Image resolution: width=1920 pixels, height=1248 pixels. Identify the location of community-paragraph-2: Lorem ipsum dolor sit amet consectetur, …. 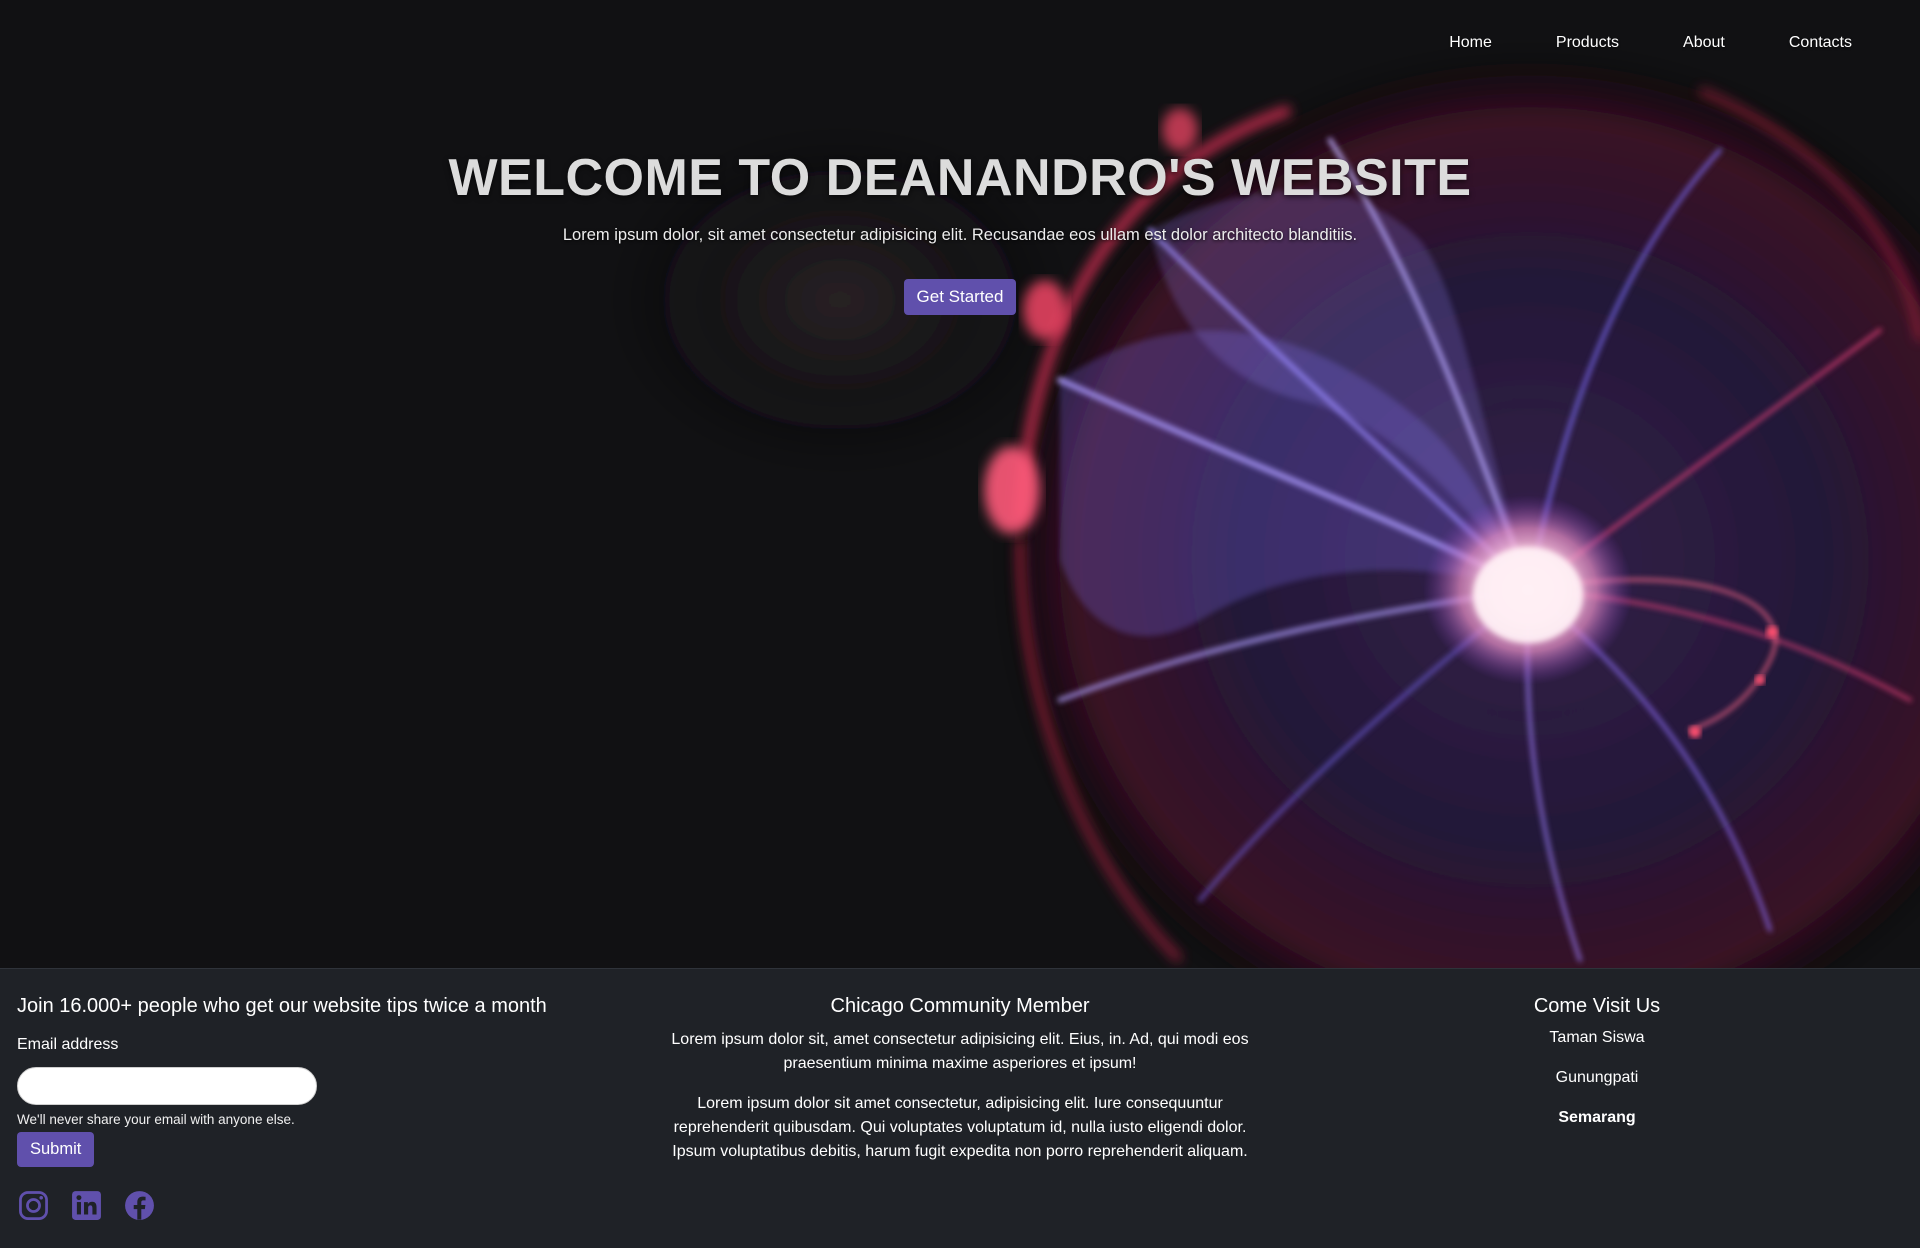
(960, 1127).